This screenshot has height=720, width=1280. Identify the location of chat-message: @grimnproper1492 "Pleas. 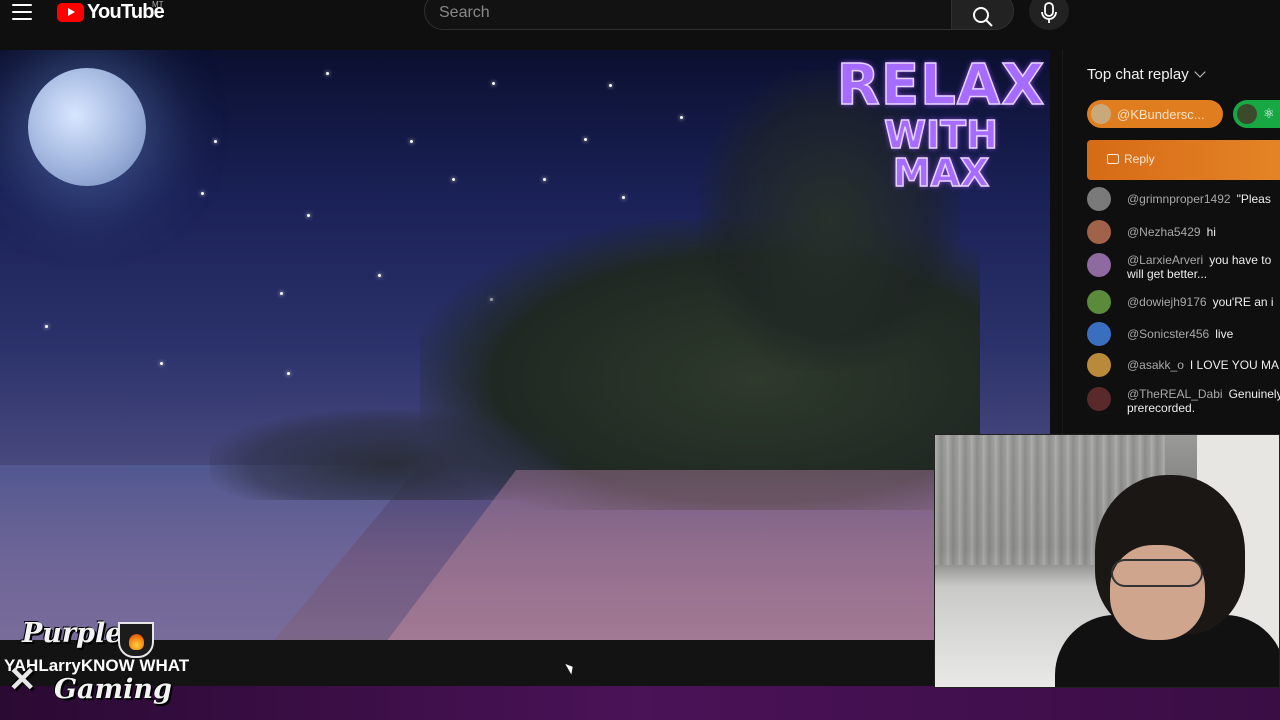
(1183, 199).